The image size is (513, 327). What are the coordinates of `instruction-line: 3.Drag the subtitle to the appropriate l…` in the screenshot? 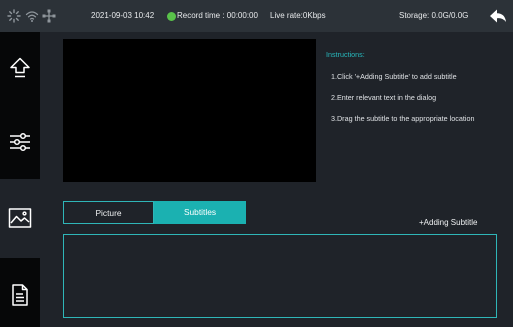 It's located at (403, 118).